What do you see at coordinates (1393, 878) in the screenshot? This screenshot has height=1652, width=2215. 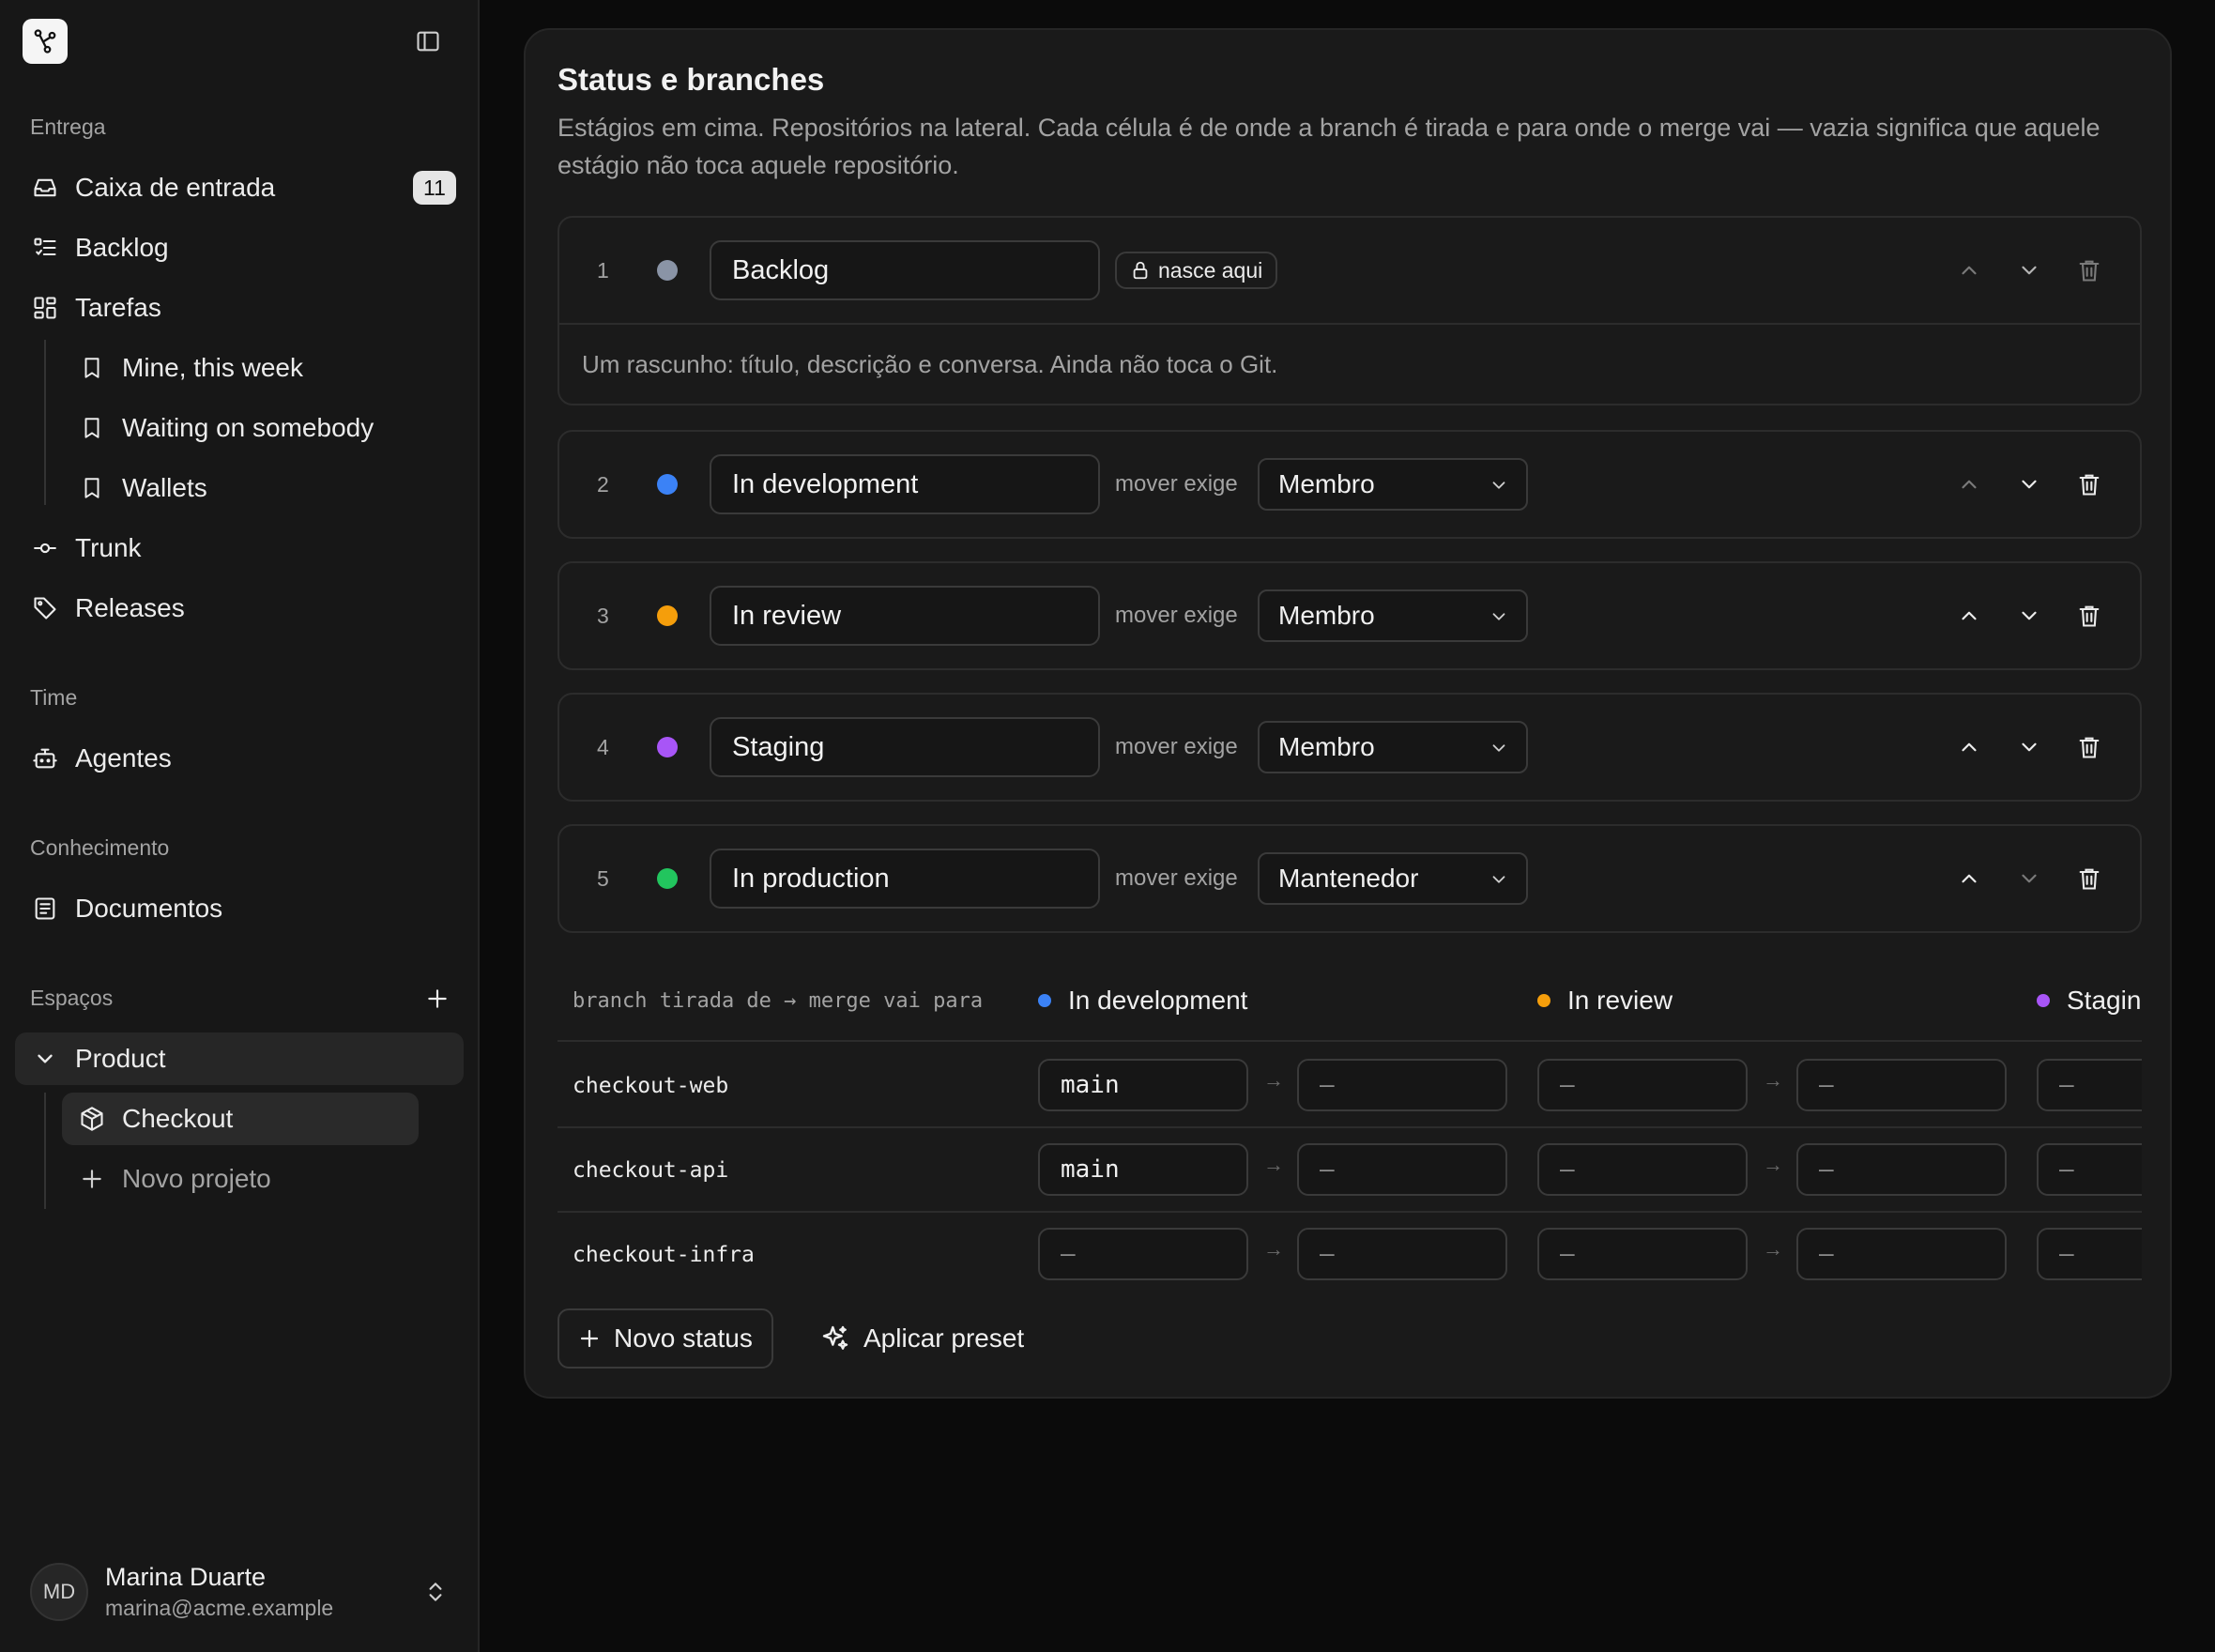 I see `role-select: Mantenedor` at bounding box center [1393, 878].